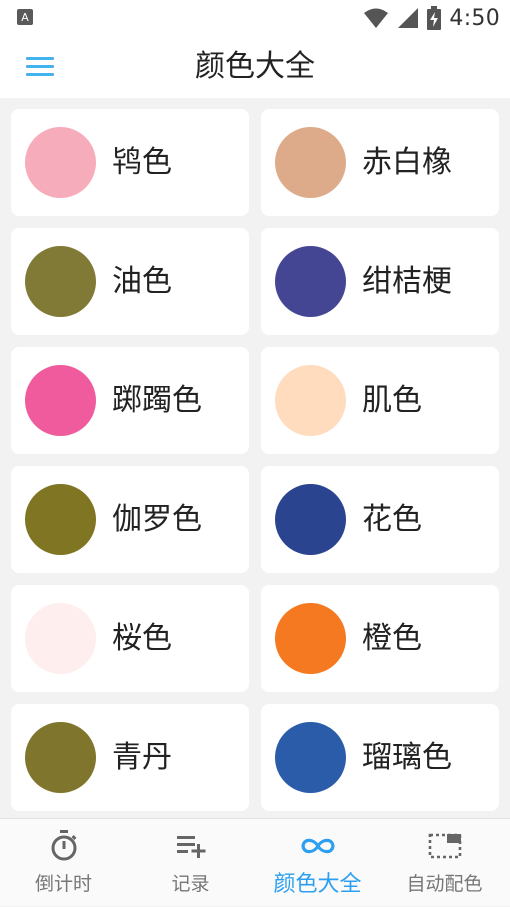 The image size is (510, 907). Describe the element at coordinates (317, 884) in the screenshot. I see `nav-label: 颜色大全` at that location.